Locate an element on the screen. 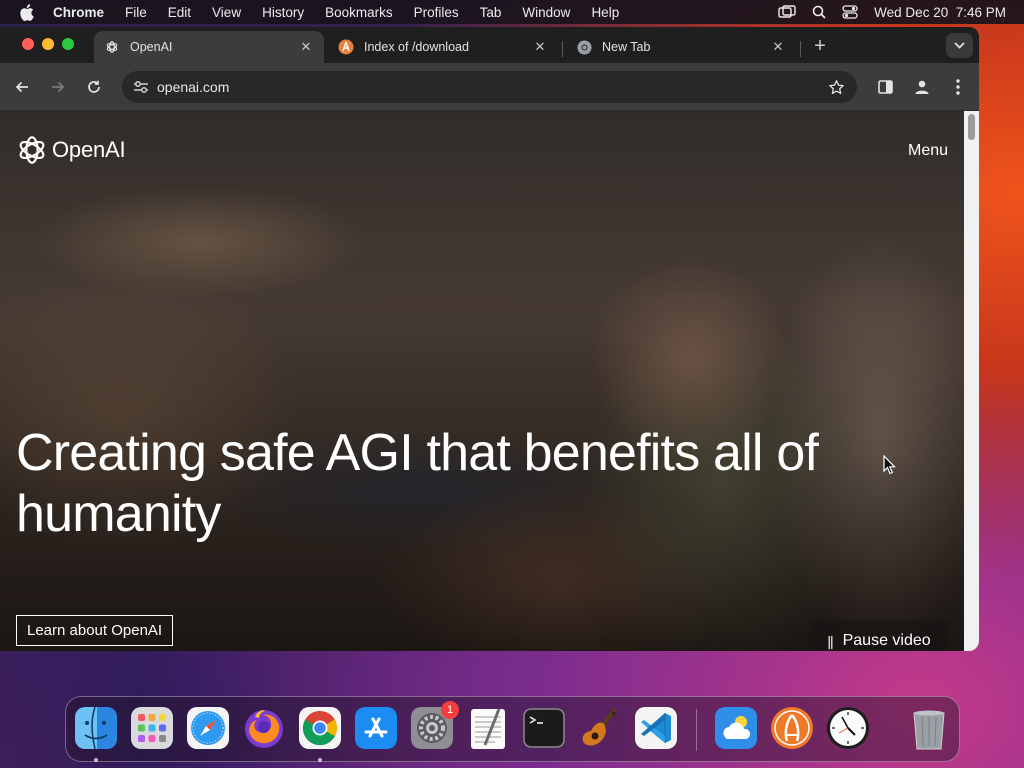 This screenshot has width=1024, height=768. notification-badge: 1 is located at coordinates (450, 710).